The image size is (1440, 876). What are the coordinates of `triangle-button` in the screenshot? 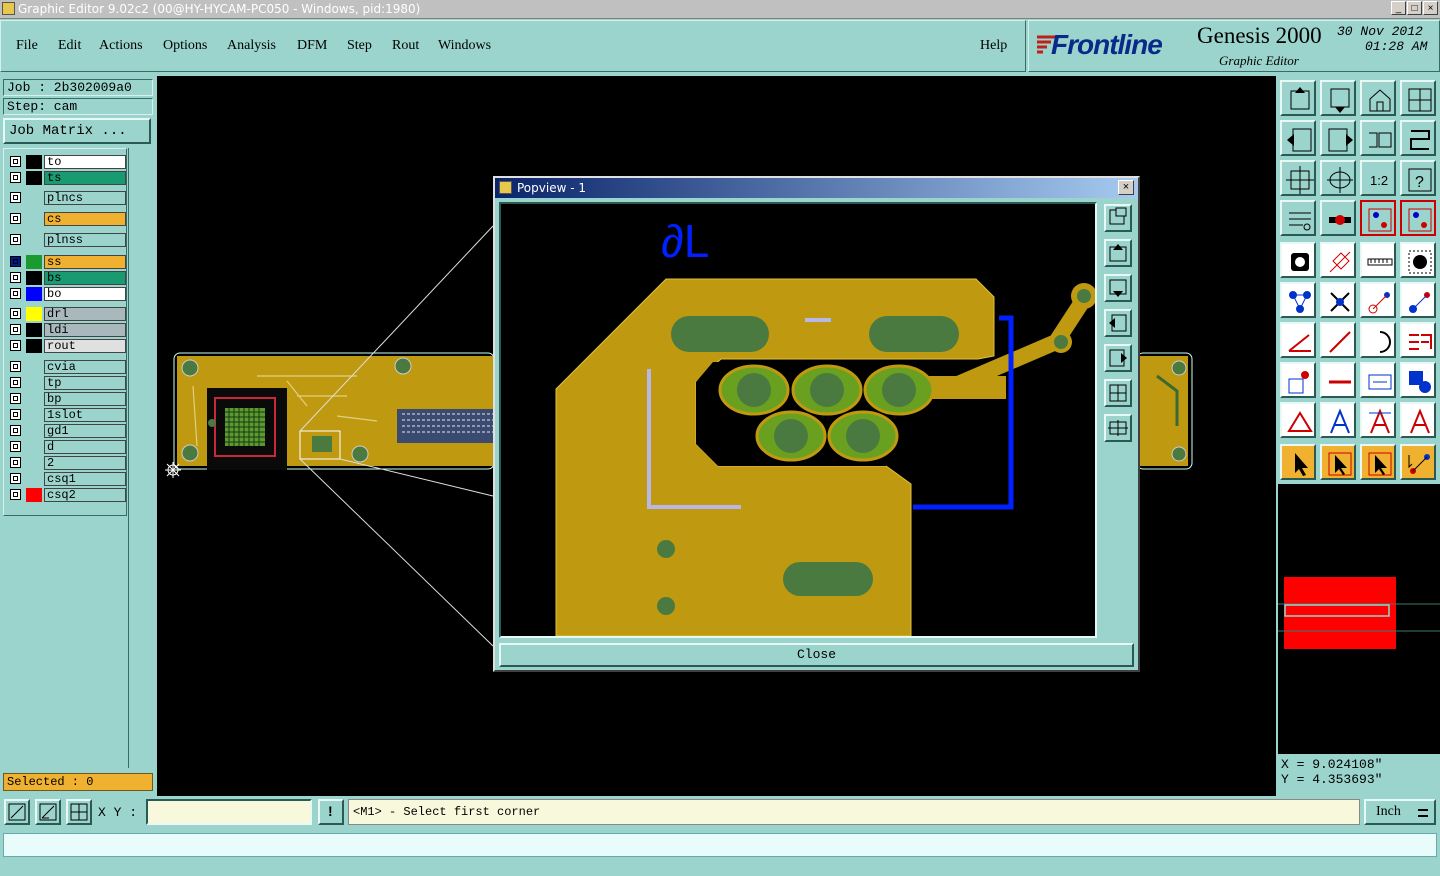 It's located at (1298, 420).